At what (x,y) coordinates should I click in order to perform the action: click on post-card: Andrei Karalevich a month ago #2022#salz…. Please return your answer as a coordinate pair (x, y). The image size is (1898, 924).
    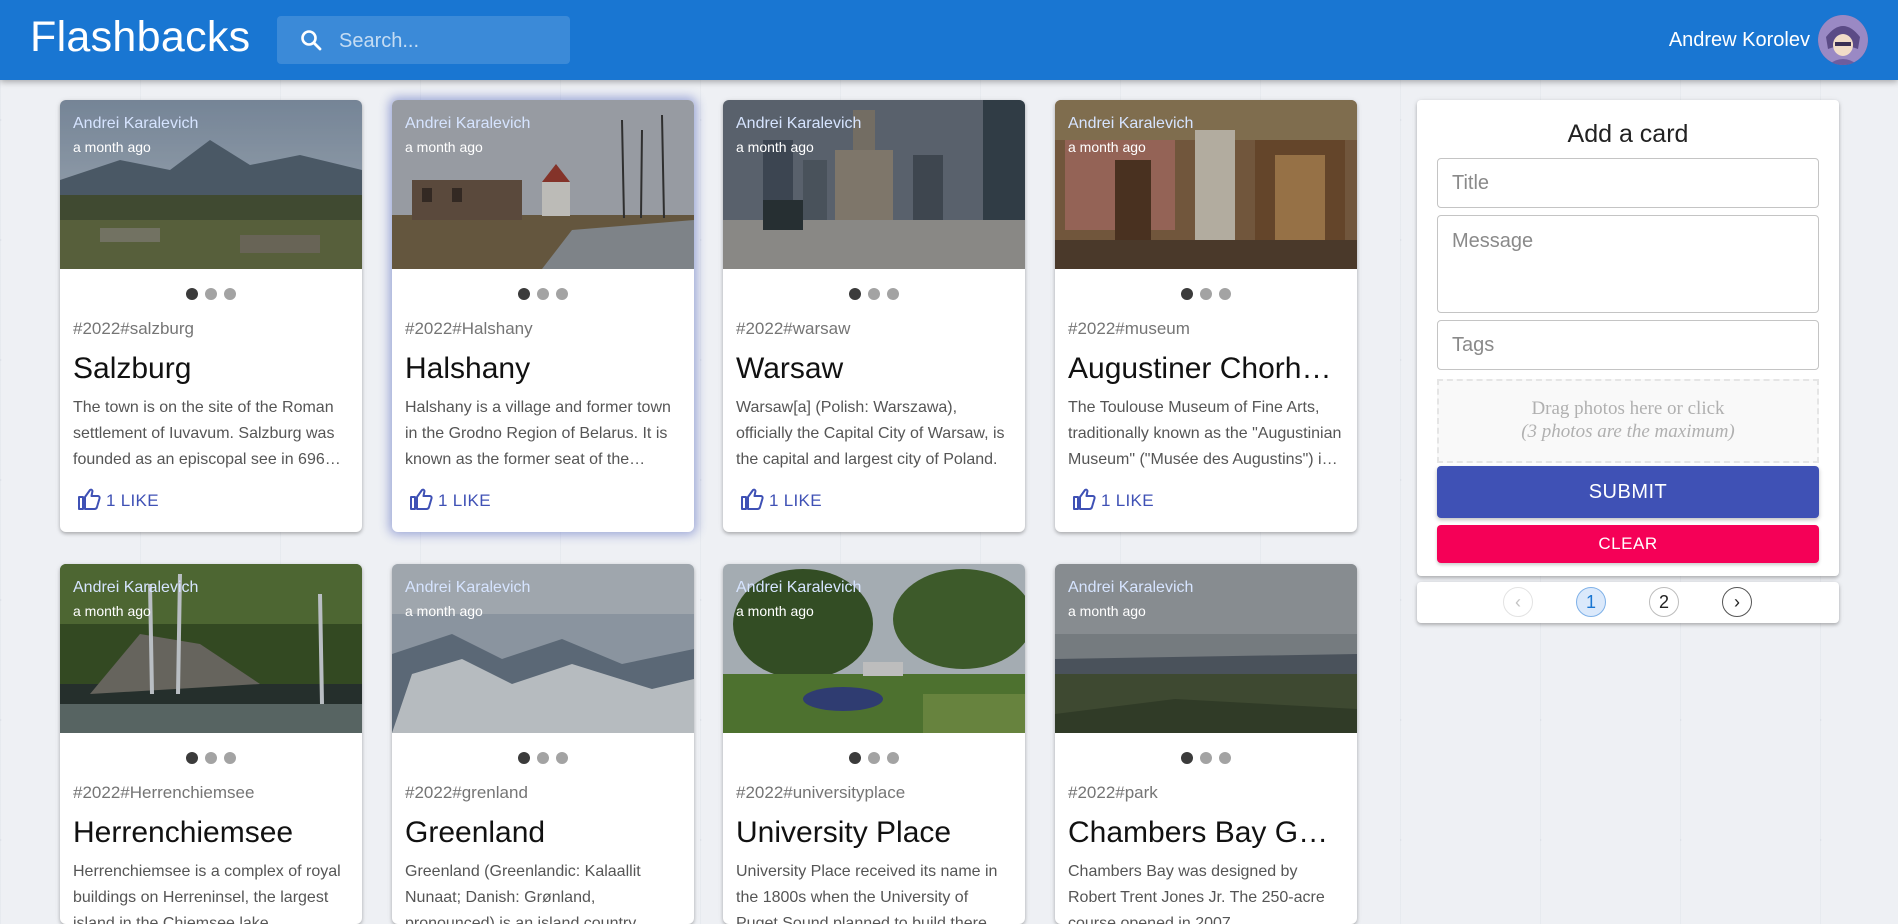
    Looking at the image, I should click on (211, 316).